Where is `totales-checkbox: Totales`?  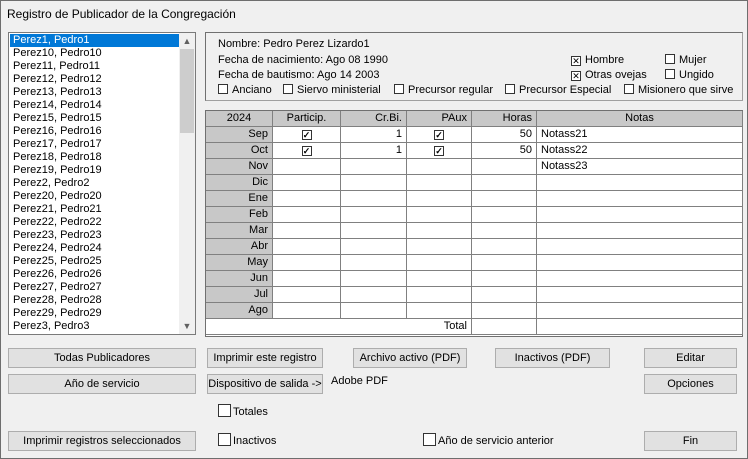 totales-checkbox: Totales is located at coordinates (243, 411).